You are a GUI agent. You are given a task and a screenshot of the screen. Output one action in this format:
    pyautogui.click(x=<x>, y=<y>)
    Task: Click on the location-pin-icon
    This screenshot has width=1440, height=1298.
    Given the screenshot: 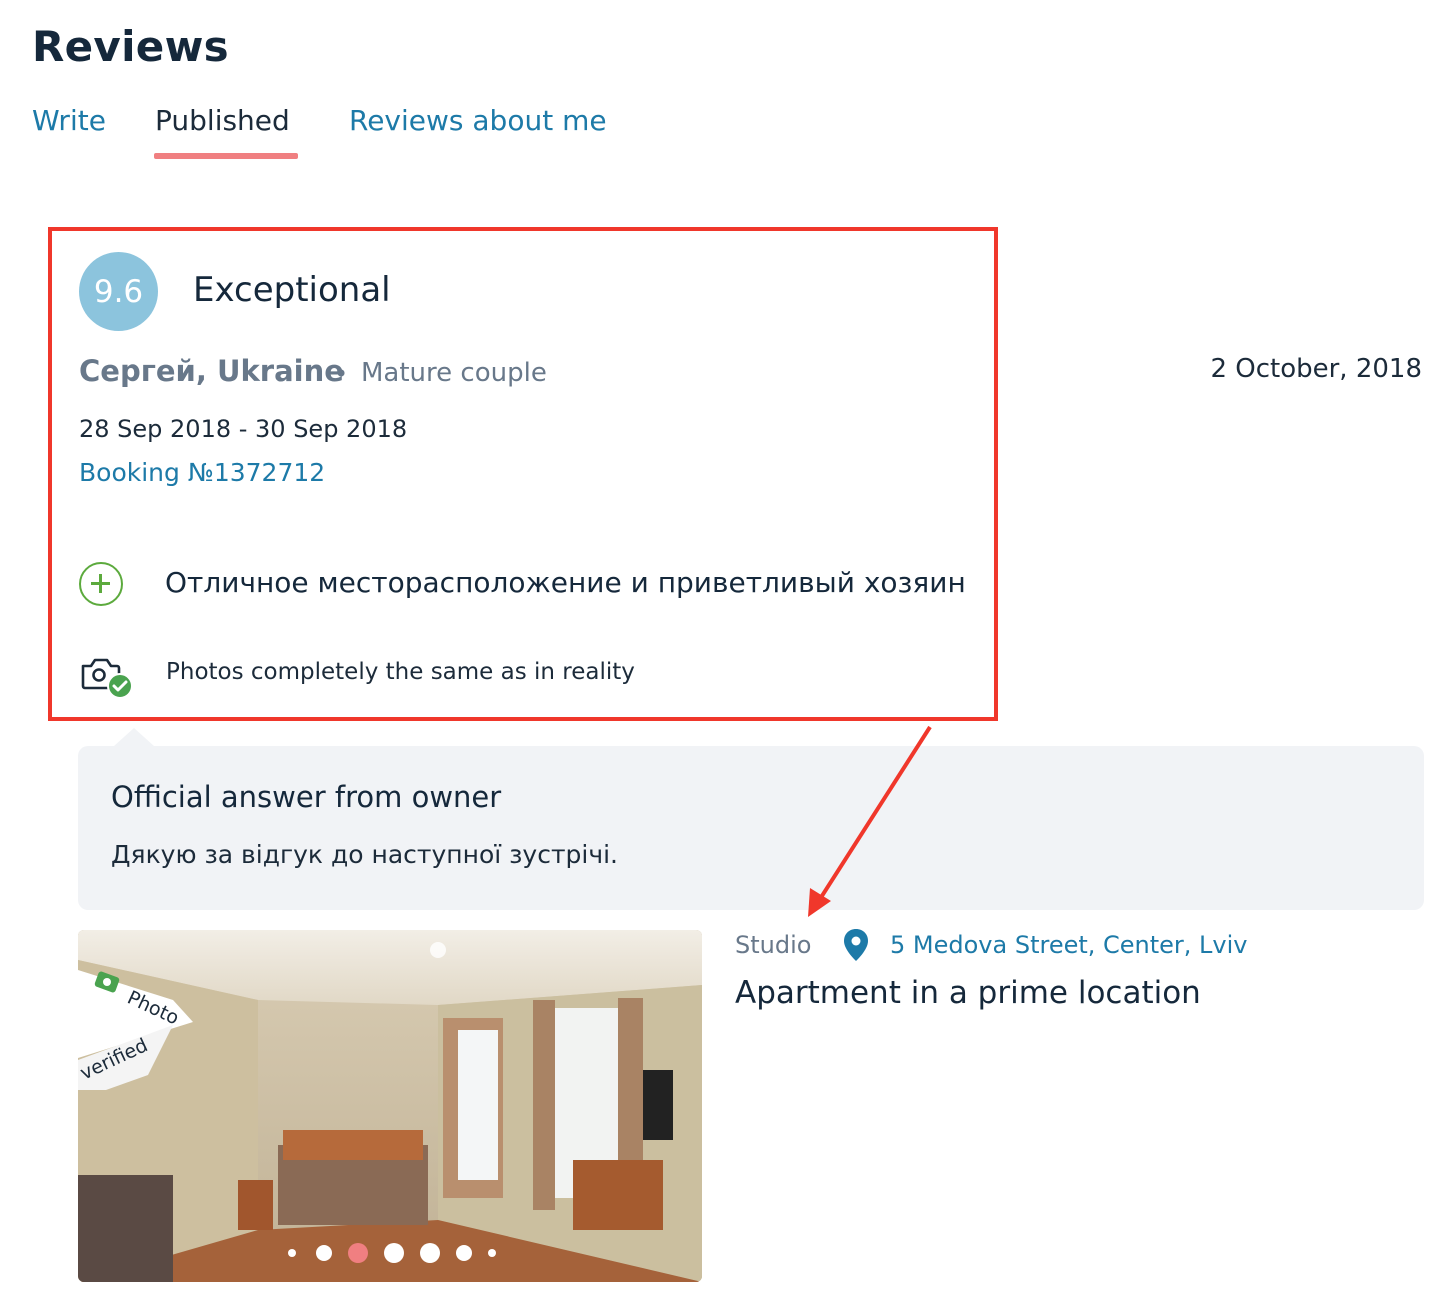 What is the action you would take?
    pyautogui.click(x=856, y=945)
    